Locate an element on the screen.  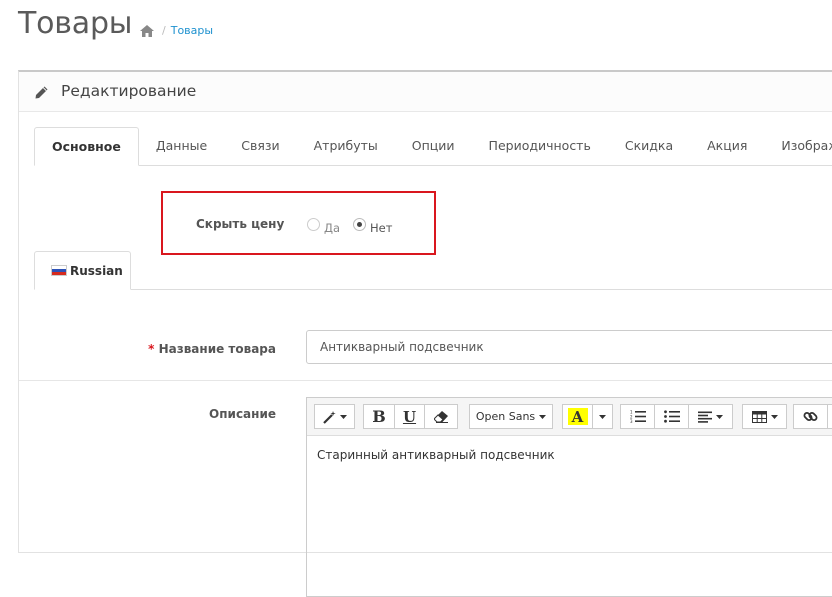
text-color-dropdown is located at coordinates (602, 416).